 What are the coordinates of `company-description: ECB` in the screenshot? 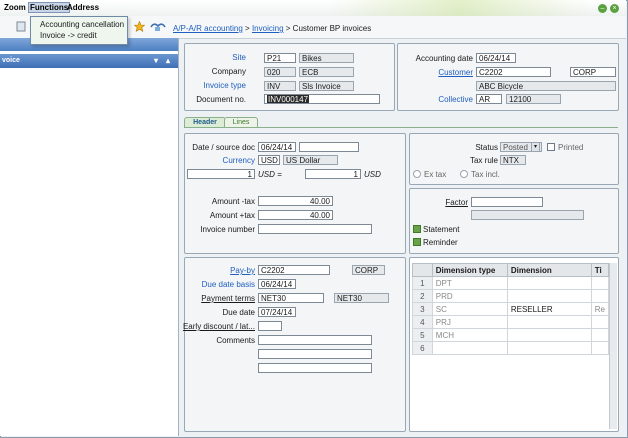 It's located at (326, 72).